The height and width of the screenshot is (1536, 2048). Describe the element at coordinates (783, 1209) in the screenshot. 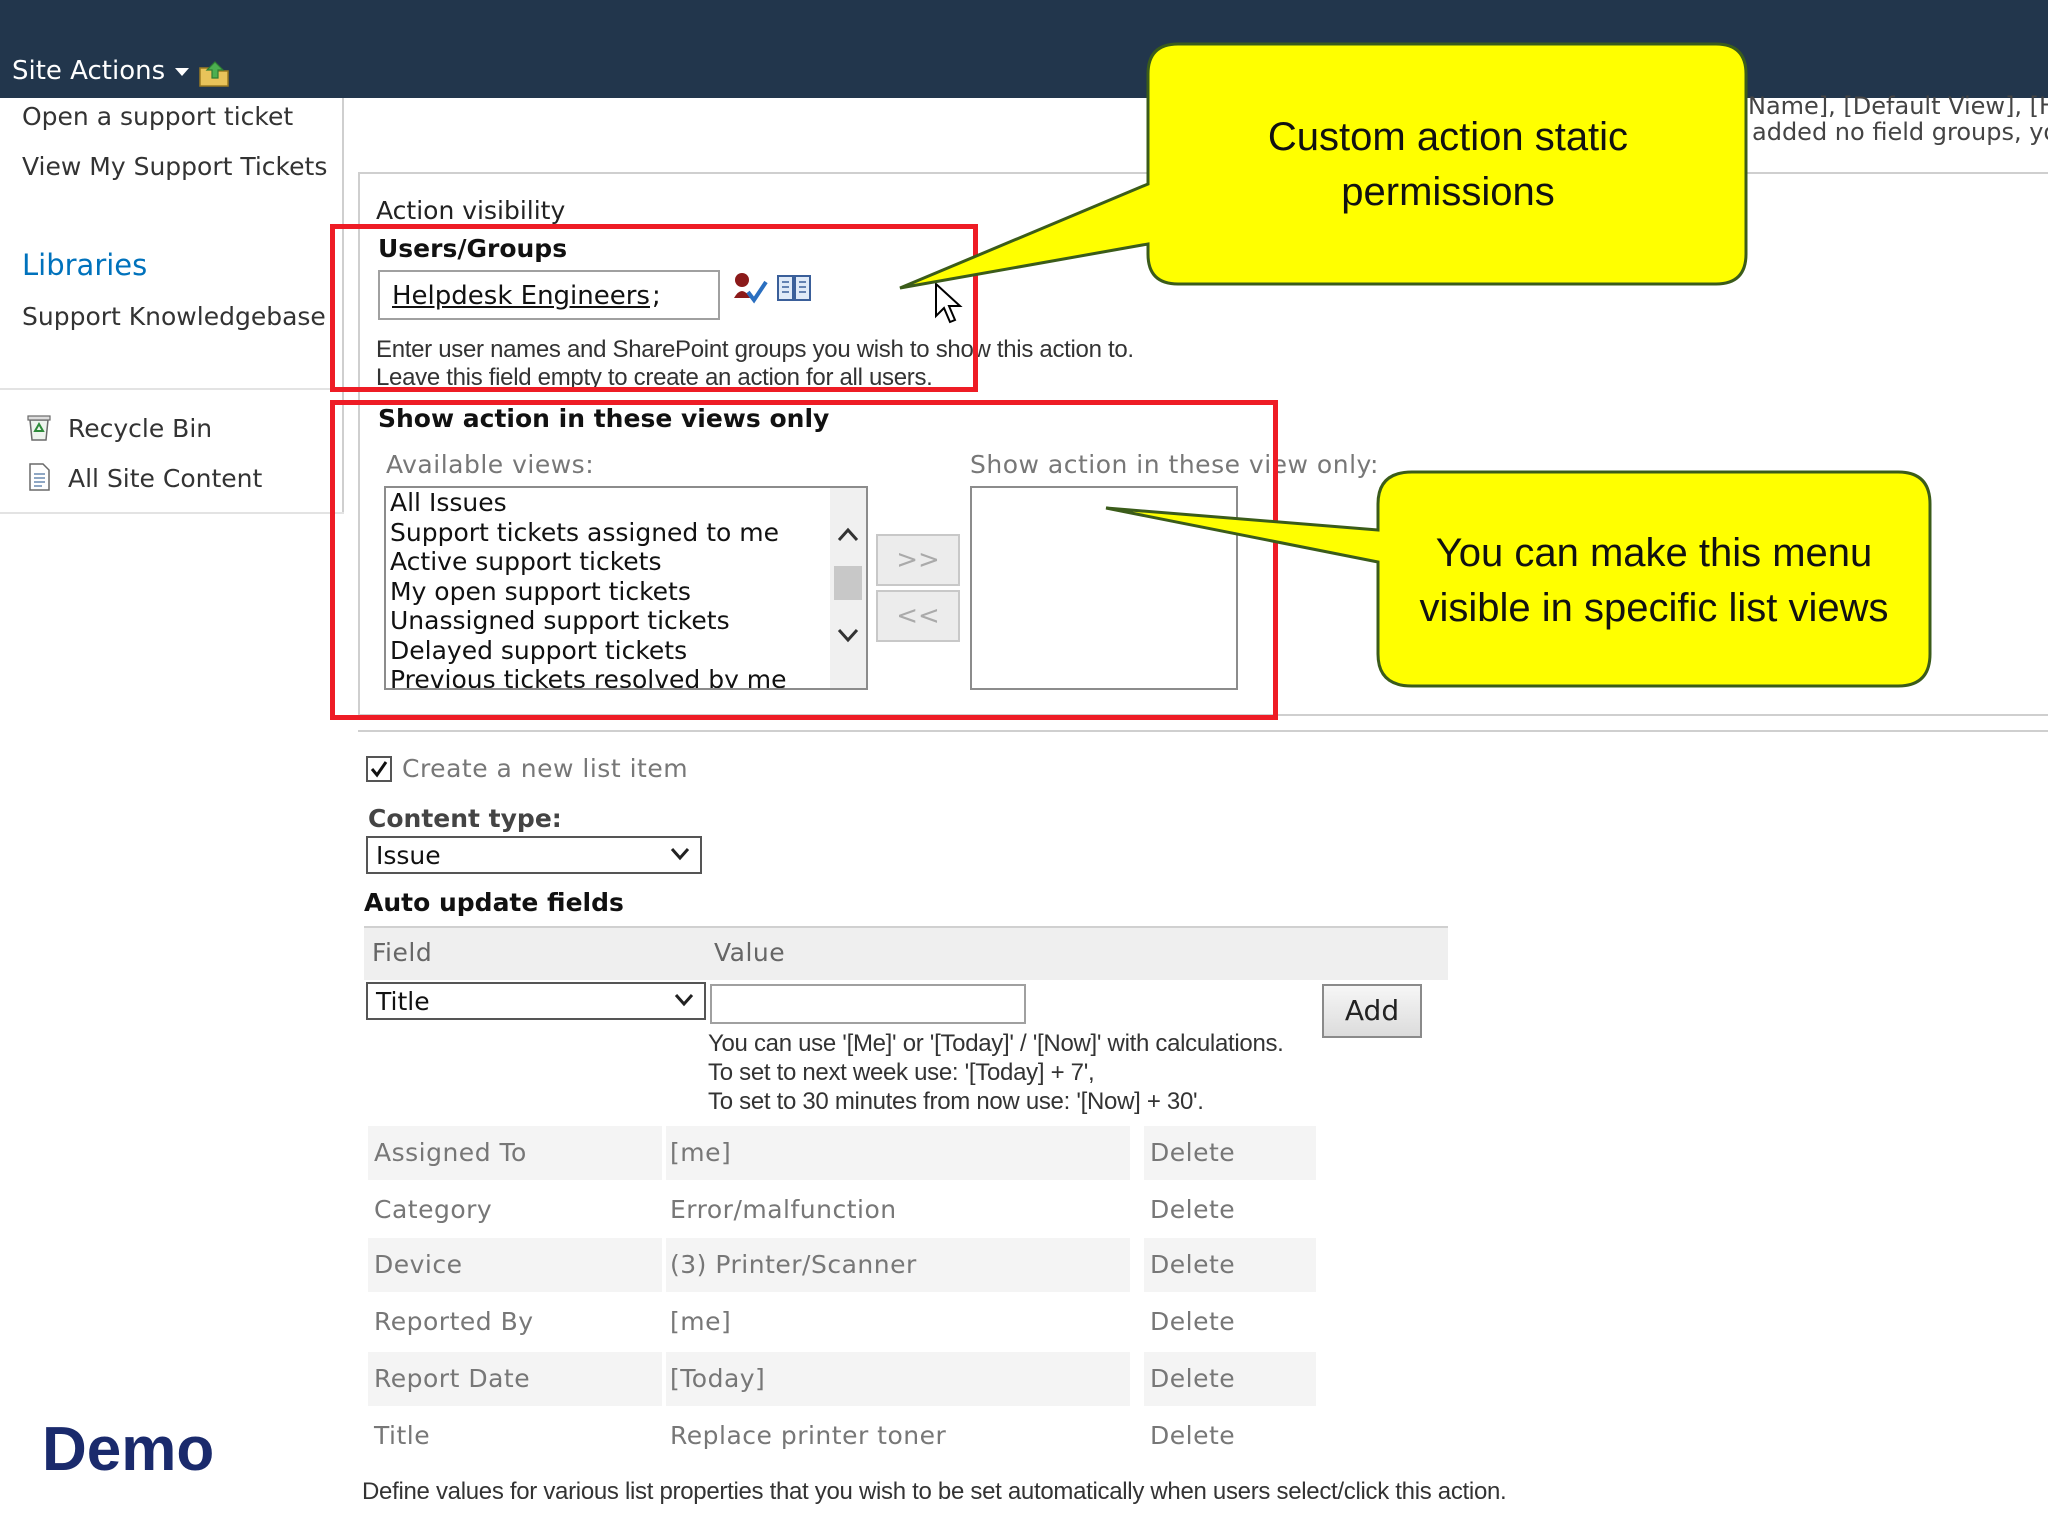

I see `row-value: Error/malfunction` at that location.